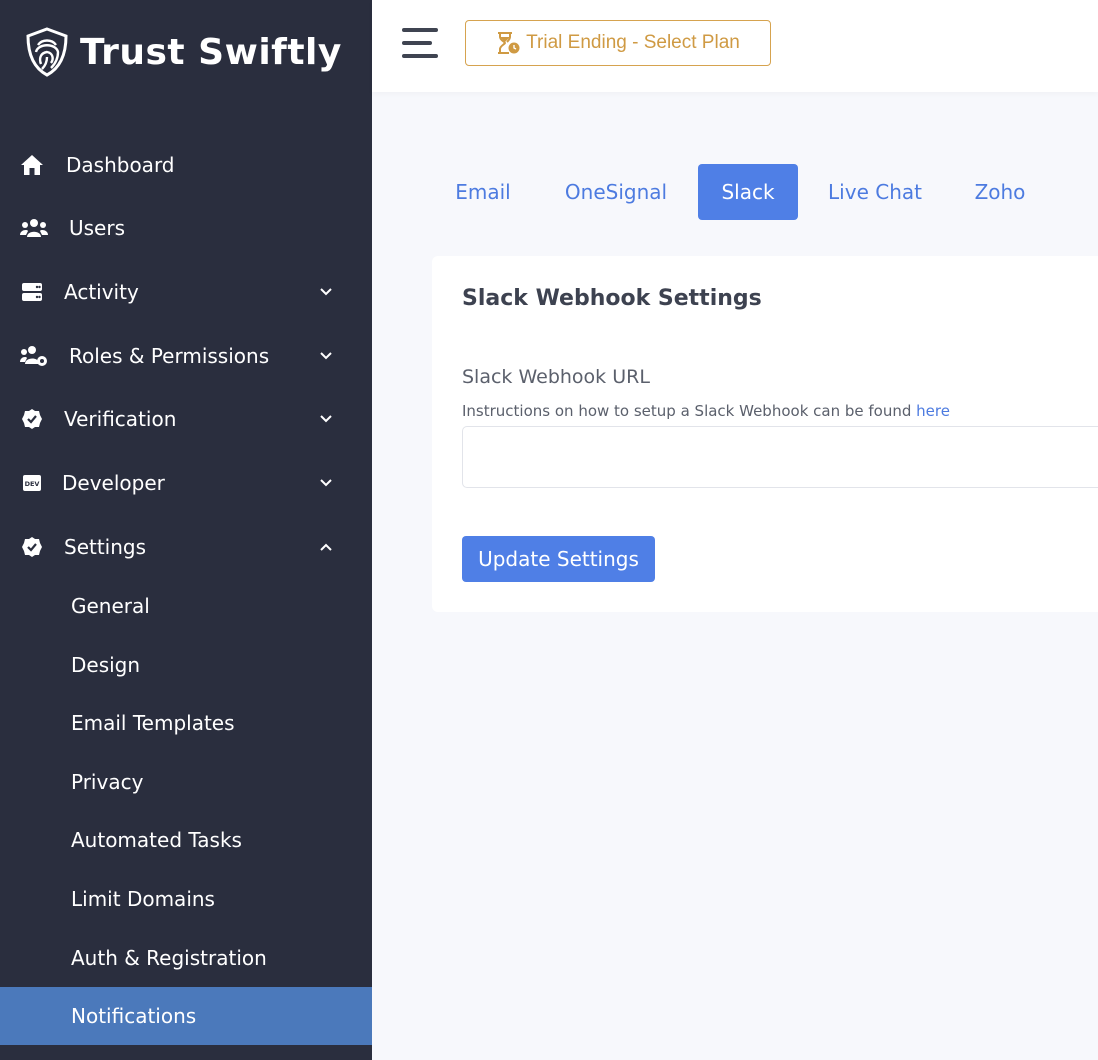 This screenshot has height=1060, width=1098. Describe the element at coordinates (34, 356) in the screenshot. I see `users-gear-icon` at that location.